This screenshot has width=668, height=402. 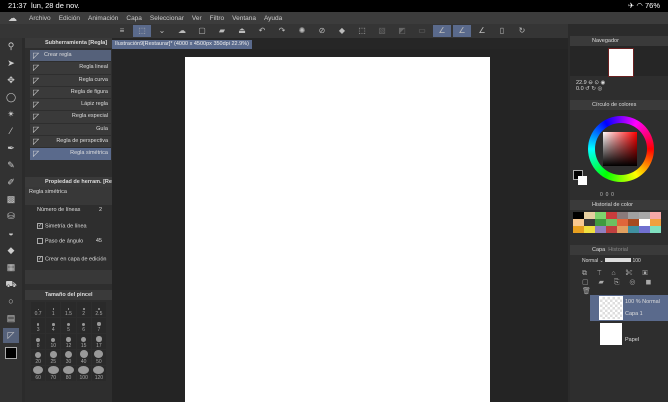 I want to click on eyedropper-icon: ⁄, so click(x=11, y=131).